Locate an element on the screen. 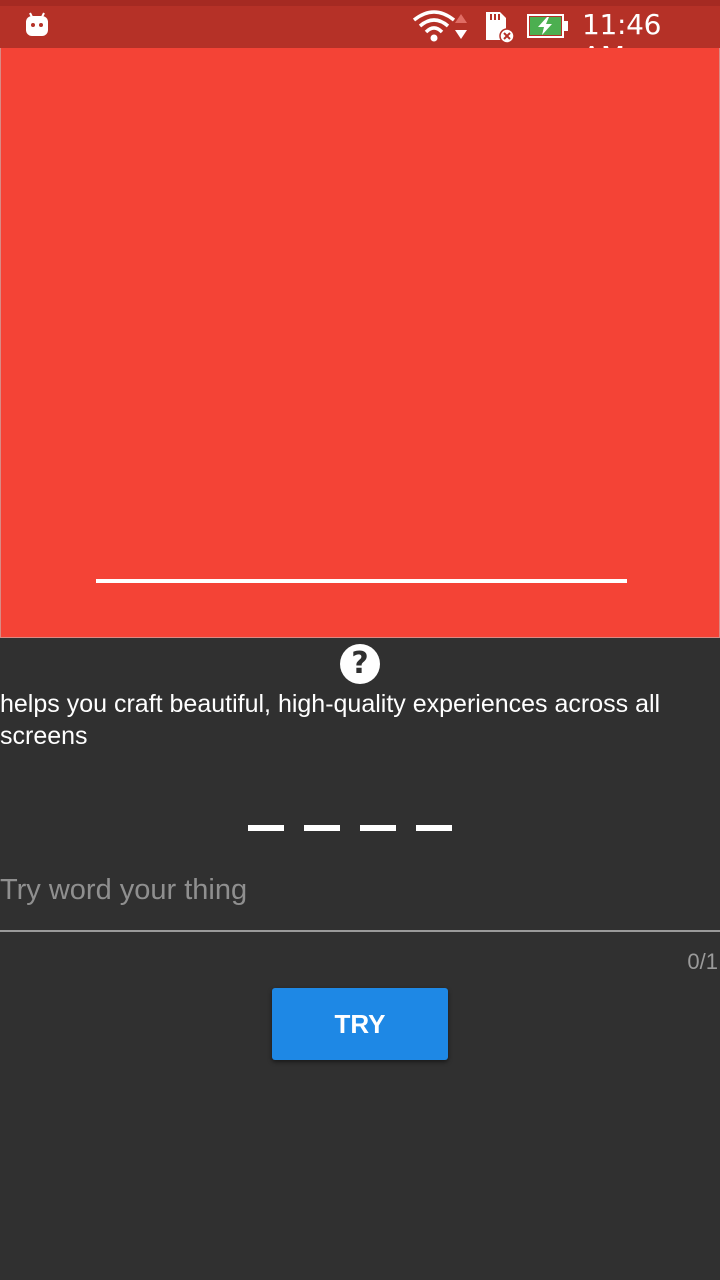 The height and width of the screenshot is (1280, 720). status-bar: 11:46 AM is located at coordinates (360, 36).